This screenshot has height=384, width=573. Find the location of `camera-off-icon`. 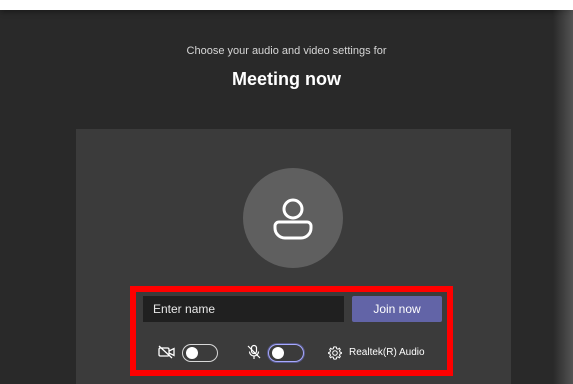

camera-off-icon is located at coordinates (166, 352).